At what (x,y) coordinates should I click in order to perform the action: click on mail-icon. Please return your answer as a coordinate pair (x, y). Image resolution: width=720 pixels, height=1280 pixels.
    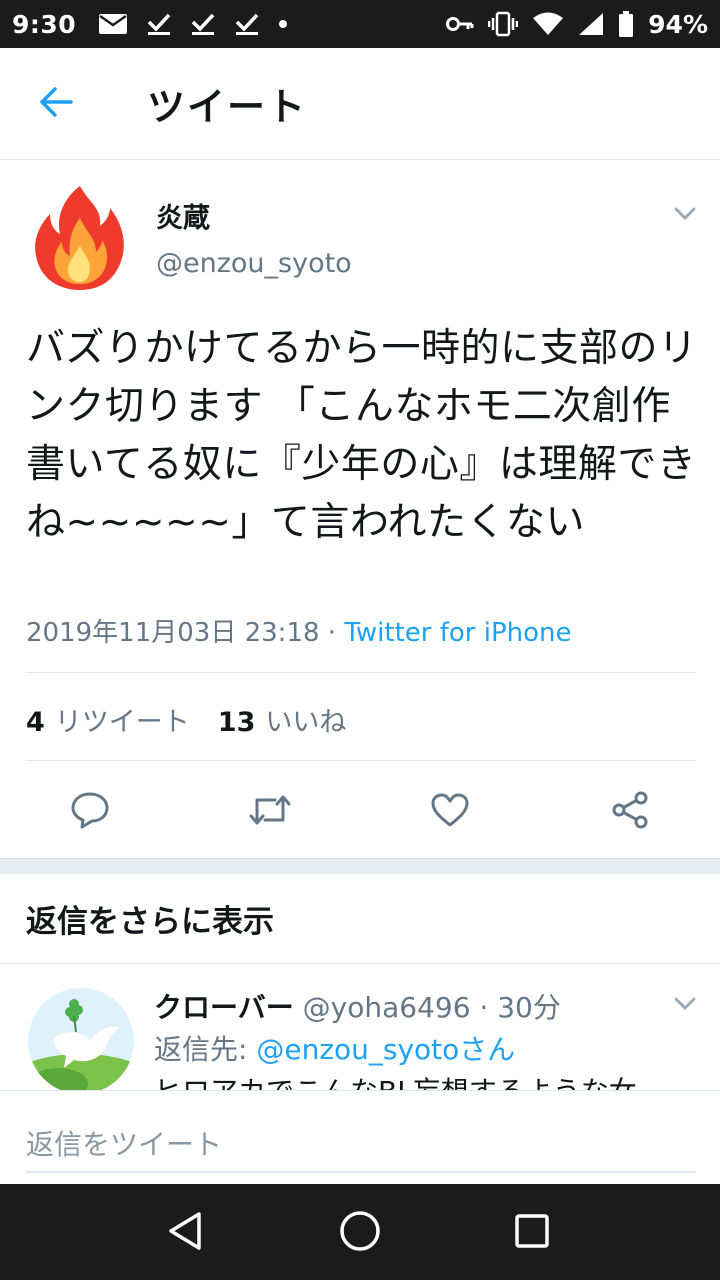
    Looking at the image, I should click on (113, 24).